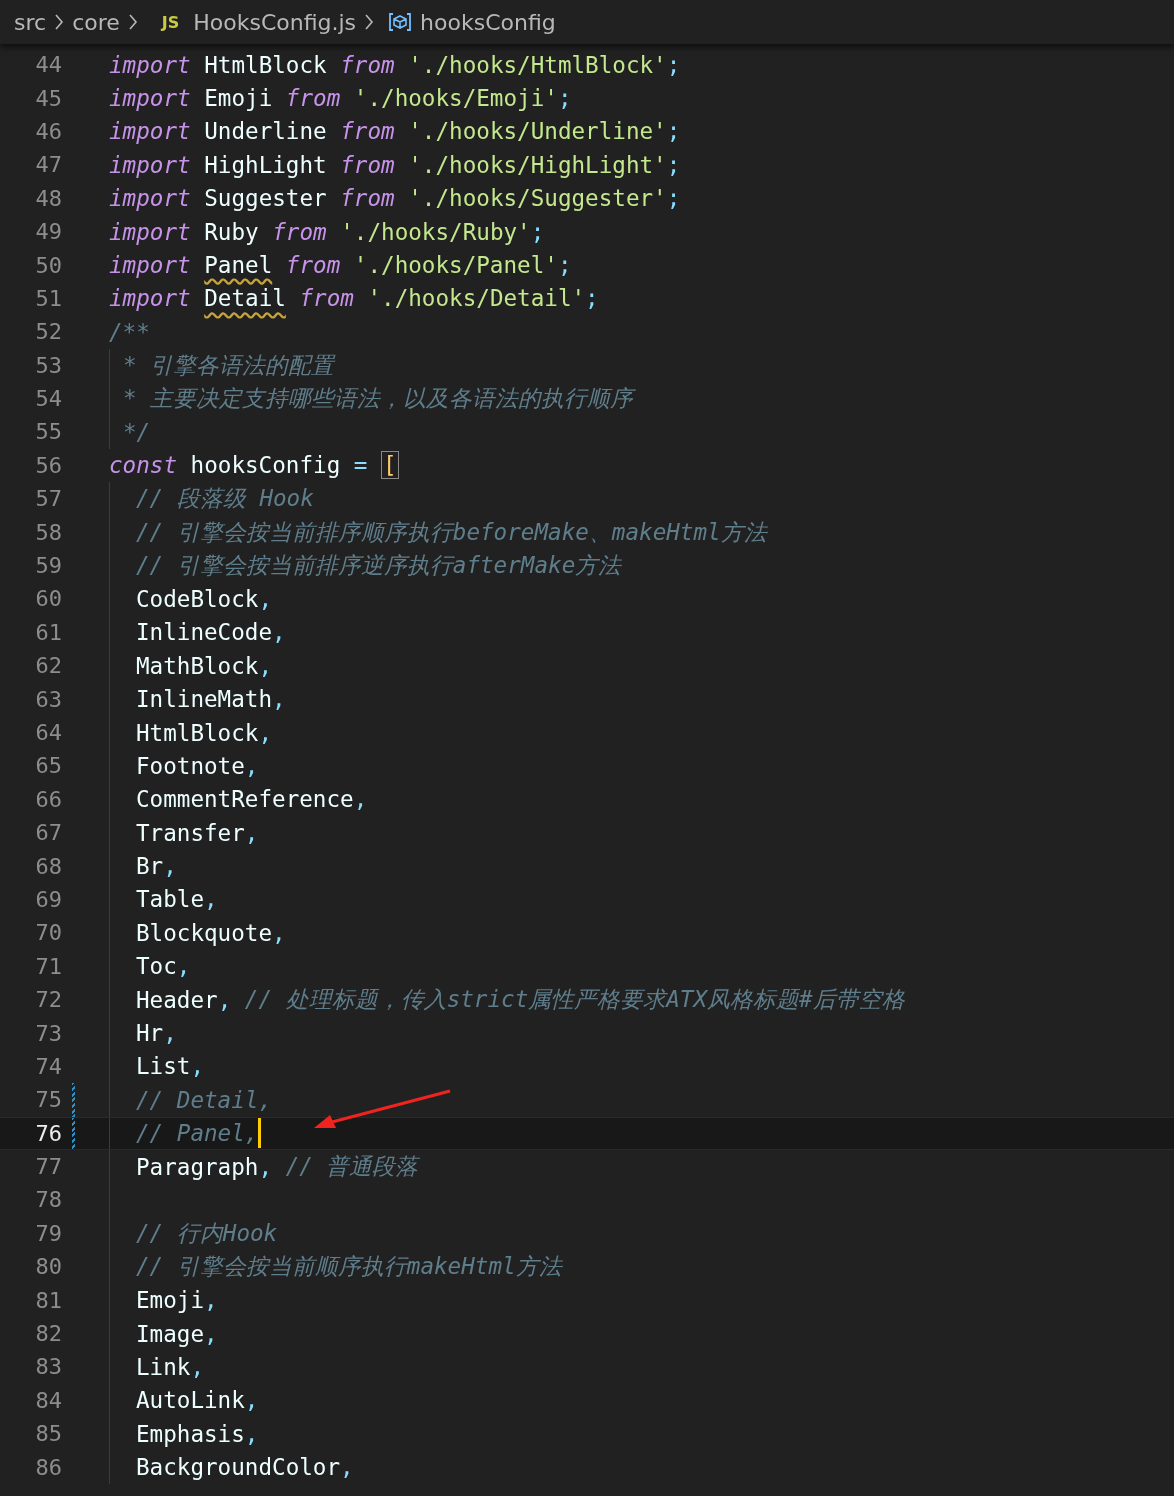 This screenshot has height=1496, width=1174. What do you see at coordinates (48, 432) in the screenshot?
I see `line-number: 55` at bounding box center [48, 432].